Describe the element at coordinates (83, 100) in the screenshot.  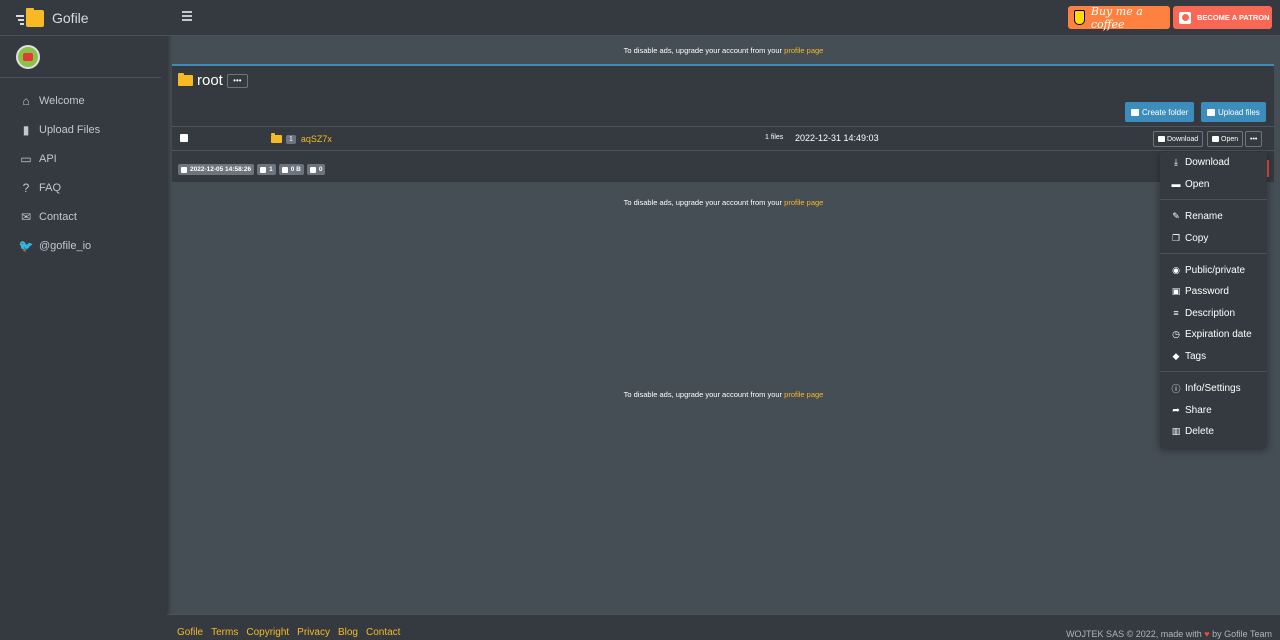
I see `sidebar-item-welcome: ⌂ Welcome` at that location.